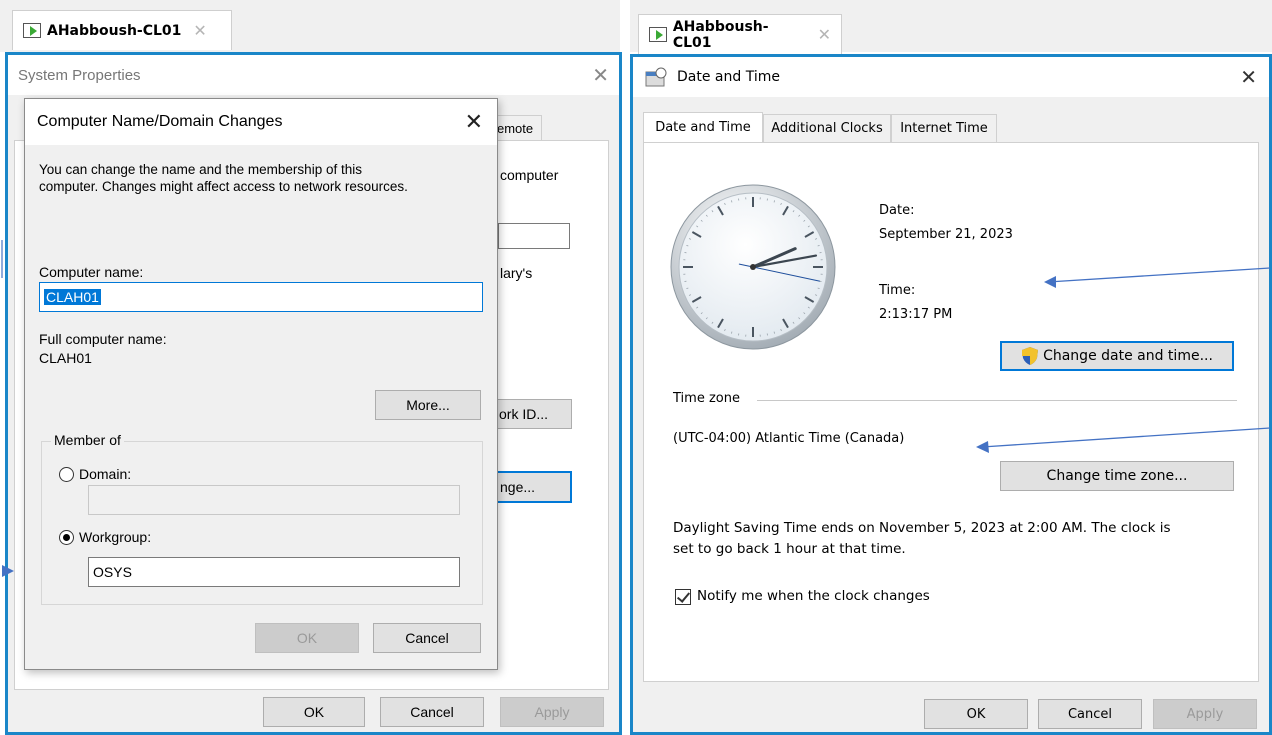 The image size is (1272, 735). I want to click on domain-radio, so click(66, 474).